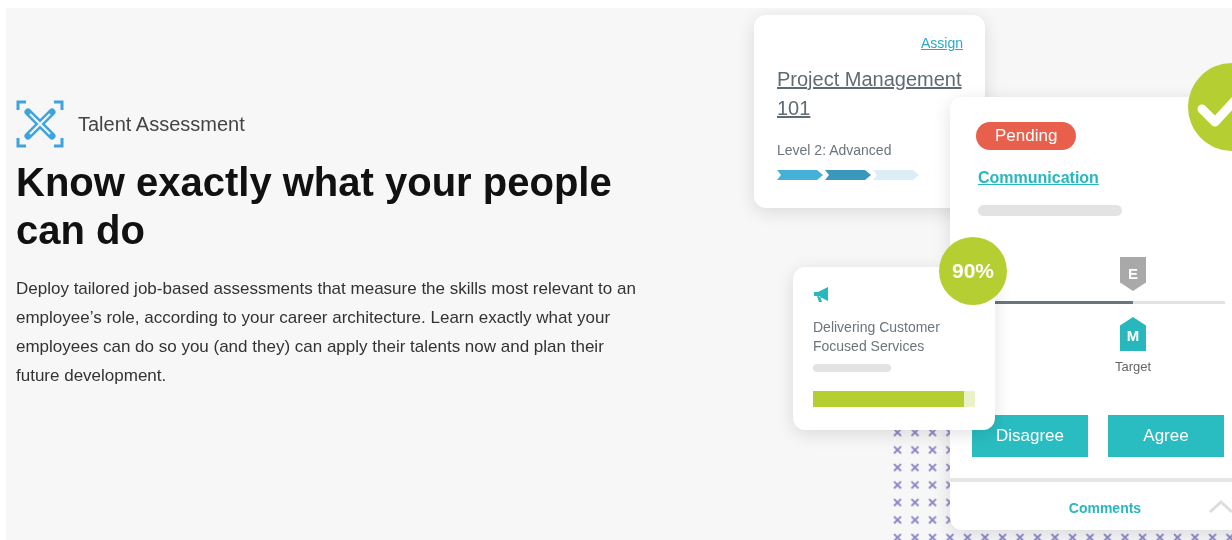 The height and width of the screenshot is (540, 1232). I want to click on service-title: Delivering Customer Focused Services, so click(877, 337).